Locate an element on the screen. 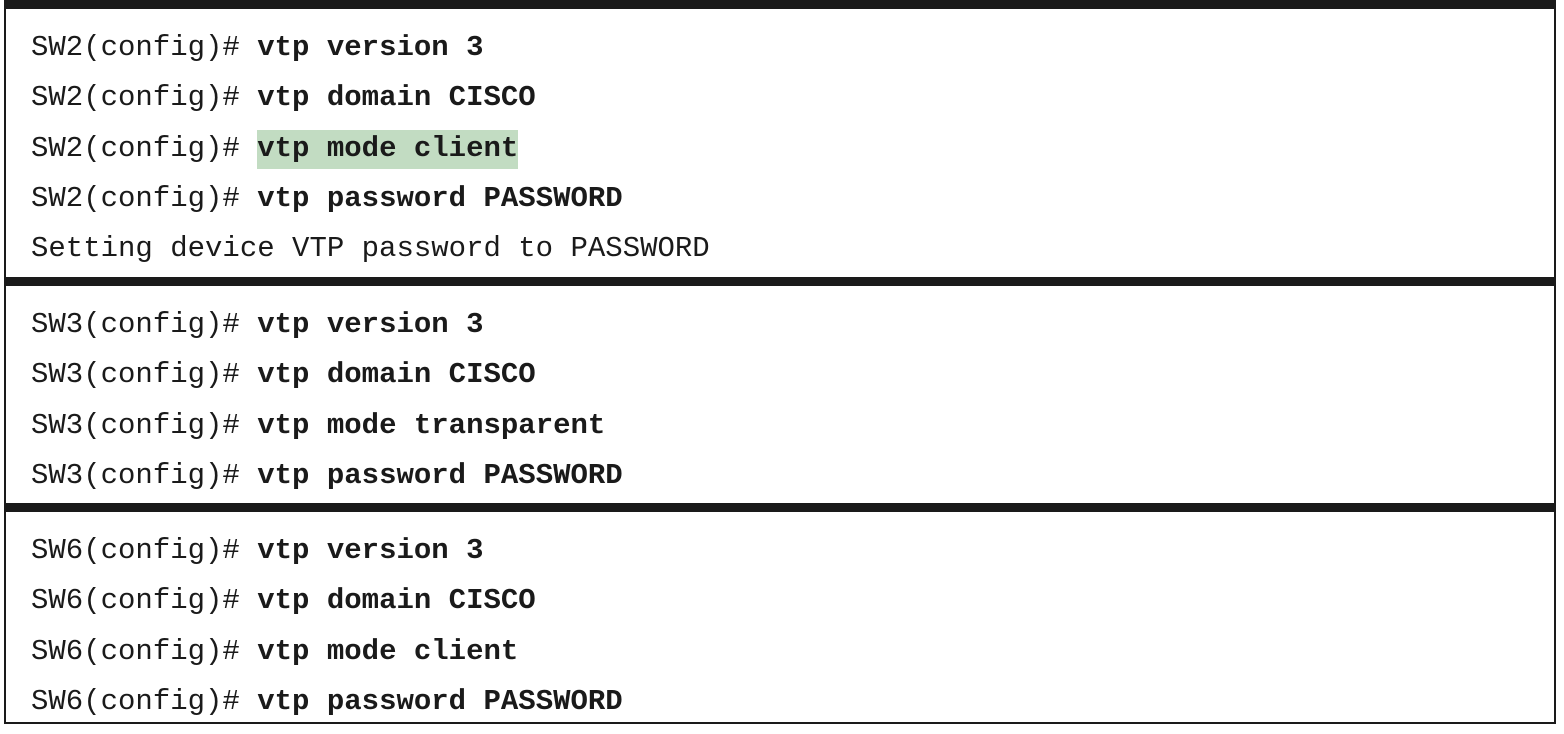 This screenshot has height=734, width=1564. config-line: SW3(config)# vtp password PASSWORD is located at coordinates (780, 476).